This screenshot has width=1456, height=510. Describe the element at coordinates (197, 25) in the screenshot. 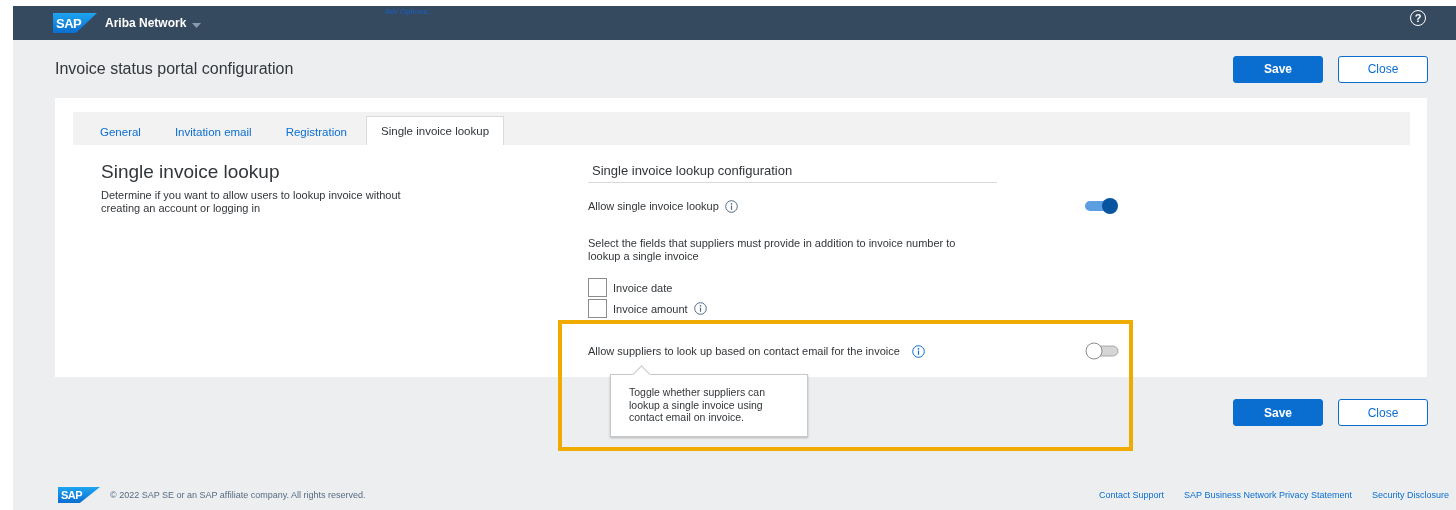

I see `caret-icon` at that location.